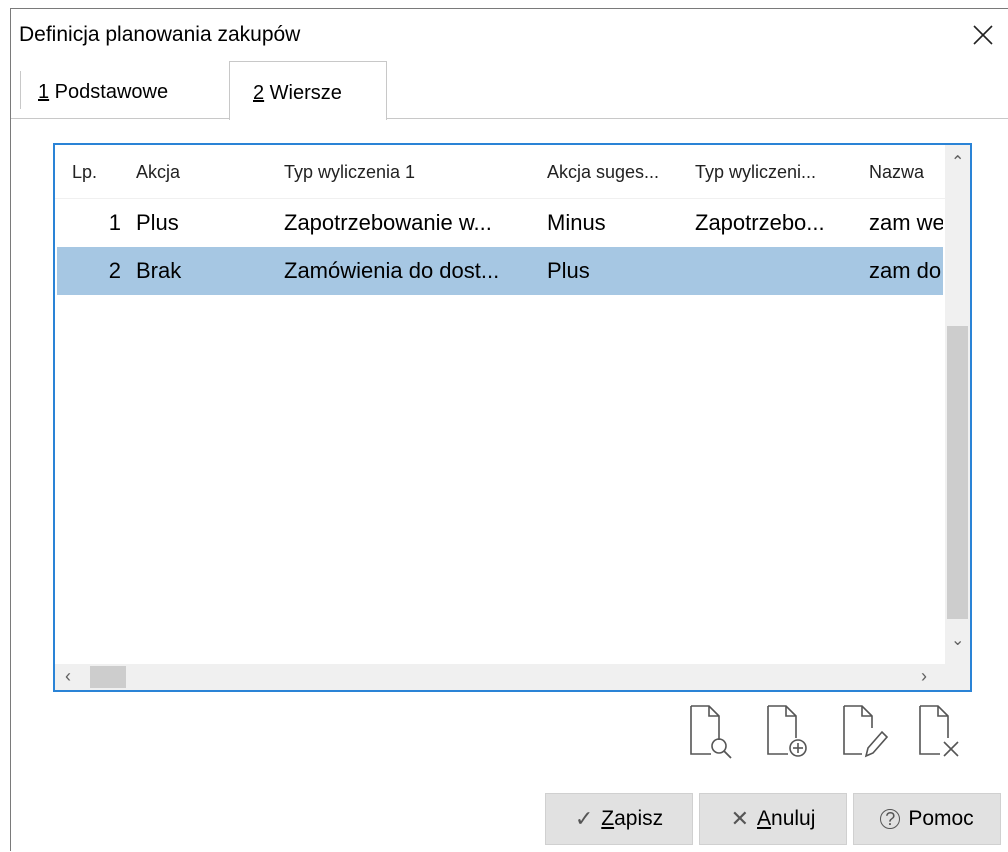  What do you see at coordinates (906, 222) in the screenshot?
I see `cell-nazwa: zam wewn` at bounding box center [906, 222].